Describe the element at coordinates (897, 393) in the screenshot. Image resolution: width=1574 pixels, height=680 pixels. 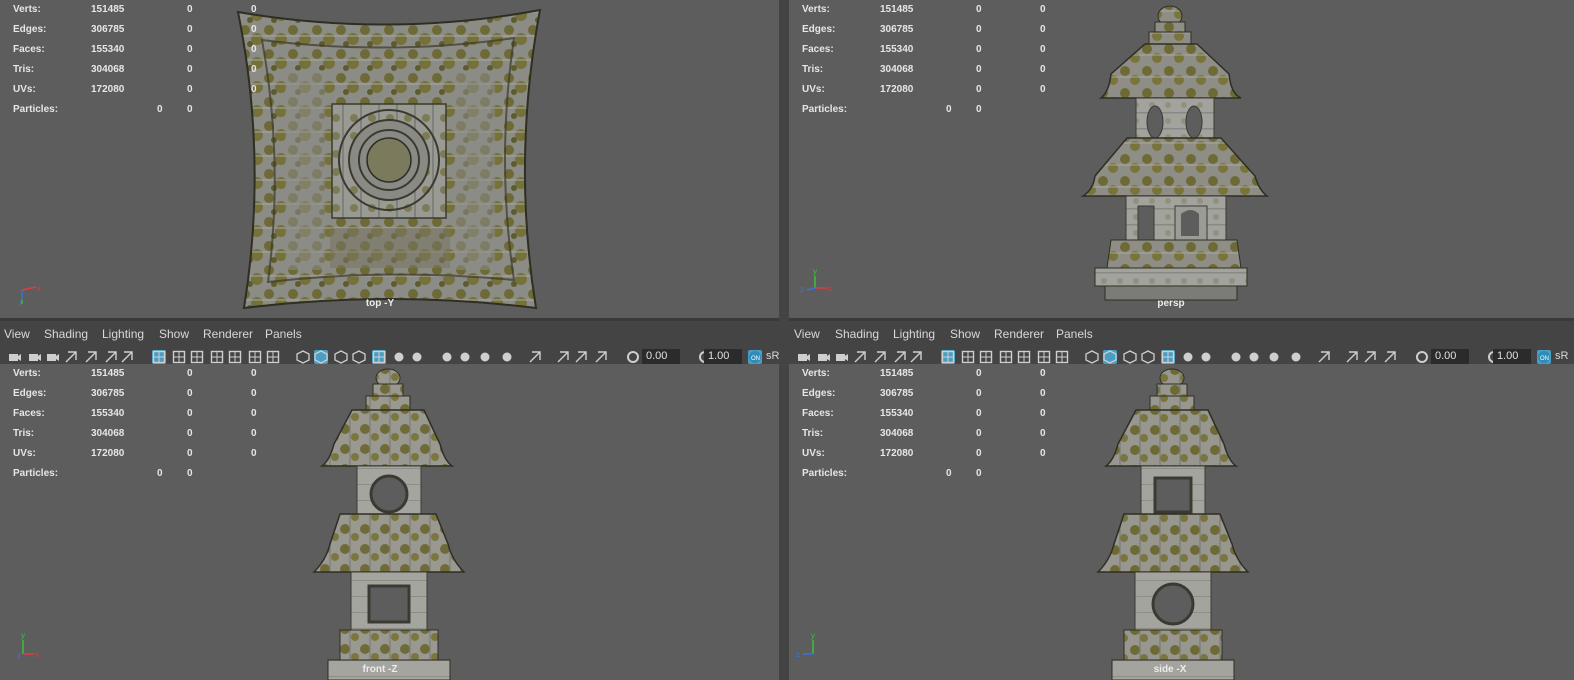
I see `hud-value: 306785` at that location.